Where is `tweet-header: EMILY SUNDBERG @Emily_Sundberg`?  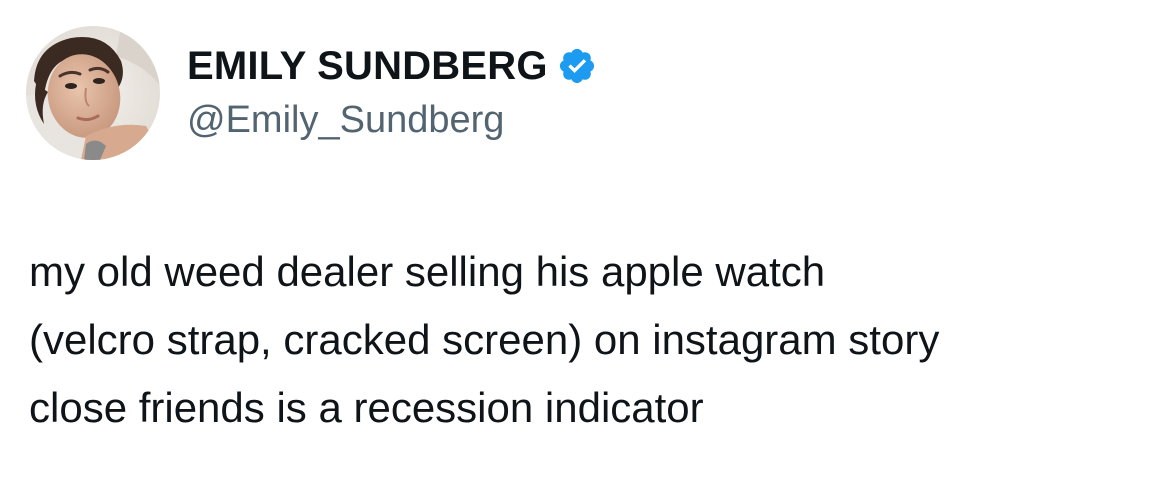 tweet-header: EMILY SUNDBERG @Emily_Sundberg is located at coordinates (311, 93).